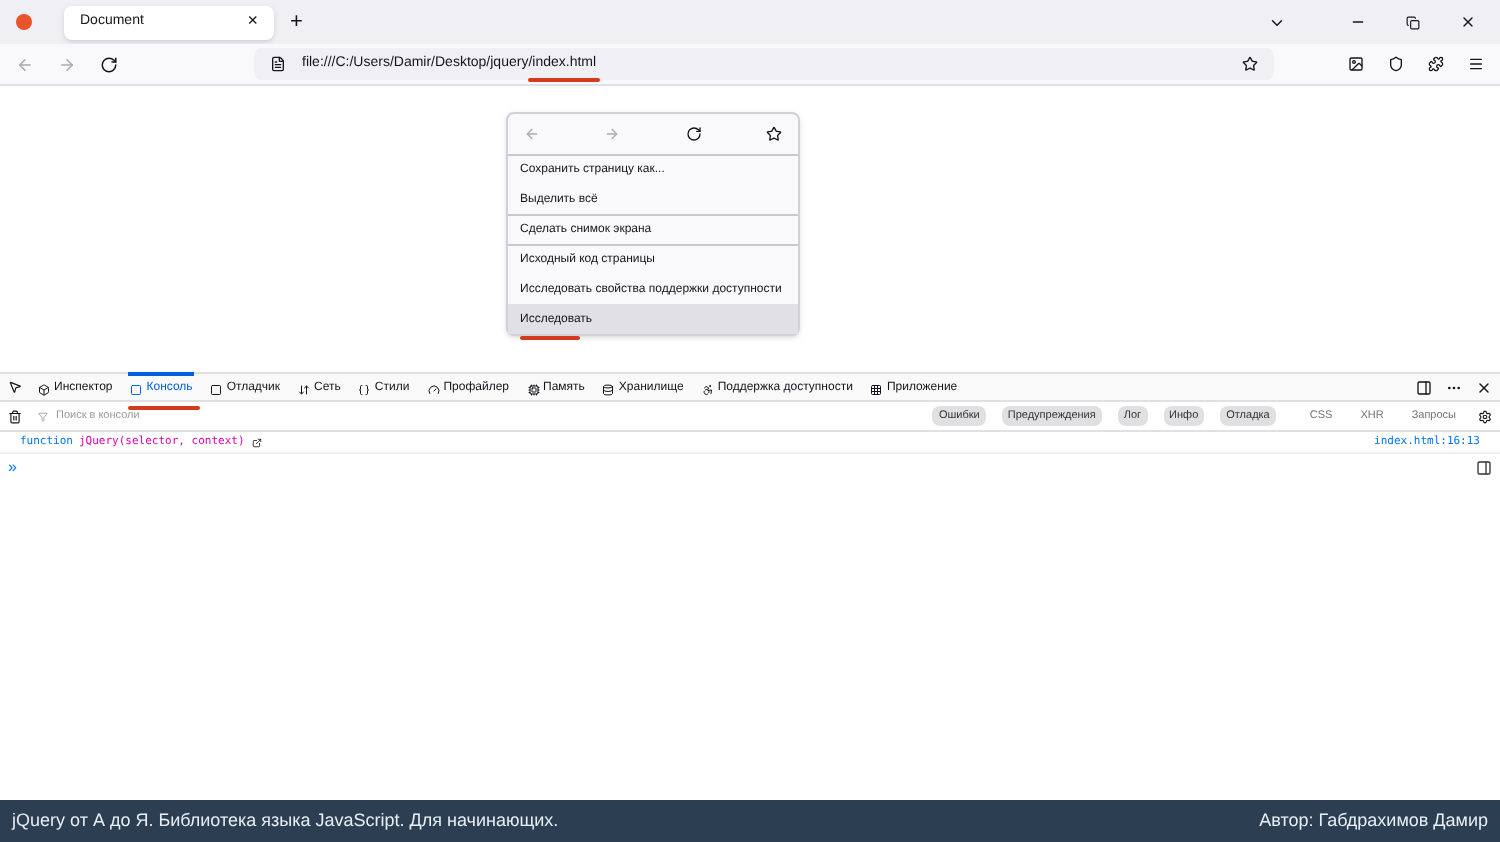 Image resolution: width=1500 pixels, height=842 pixels. I want to click on open-in-debugger-icon, so click(257, 442).